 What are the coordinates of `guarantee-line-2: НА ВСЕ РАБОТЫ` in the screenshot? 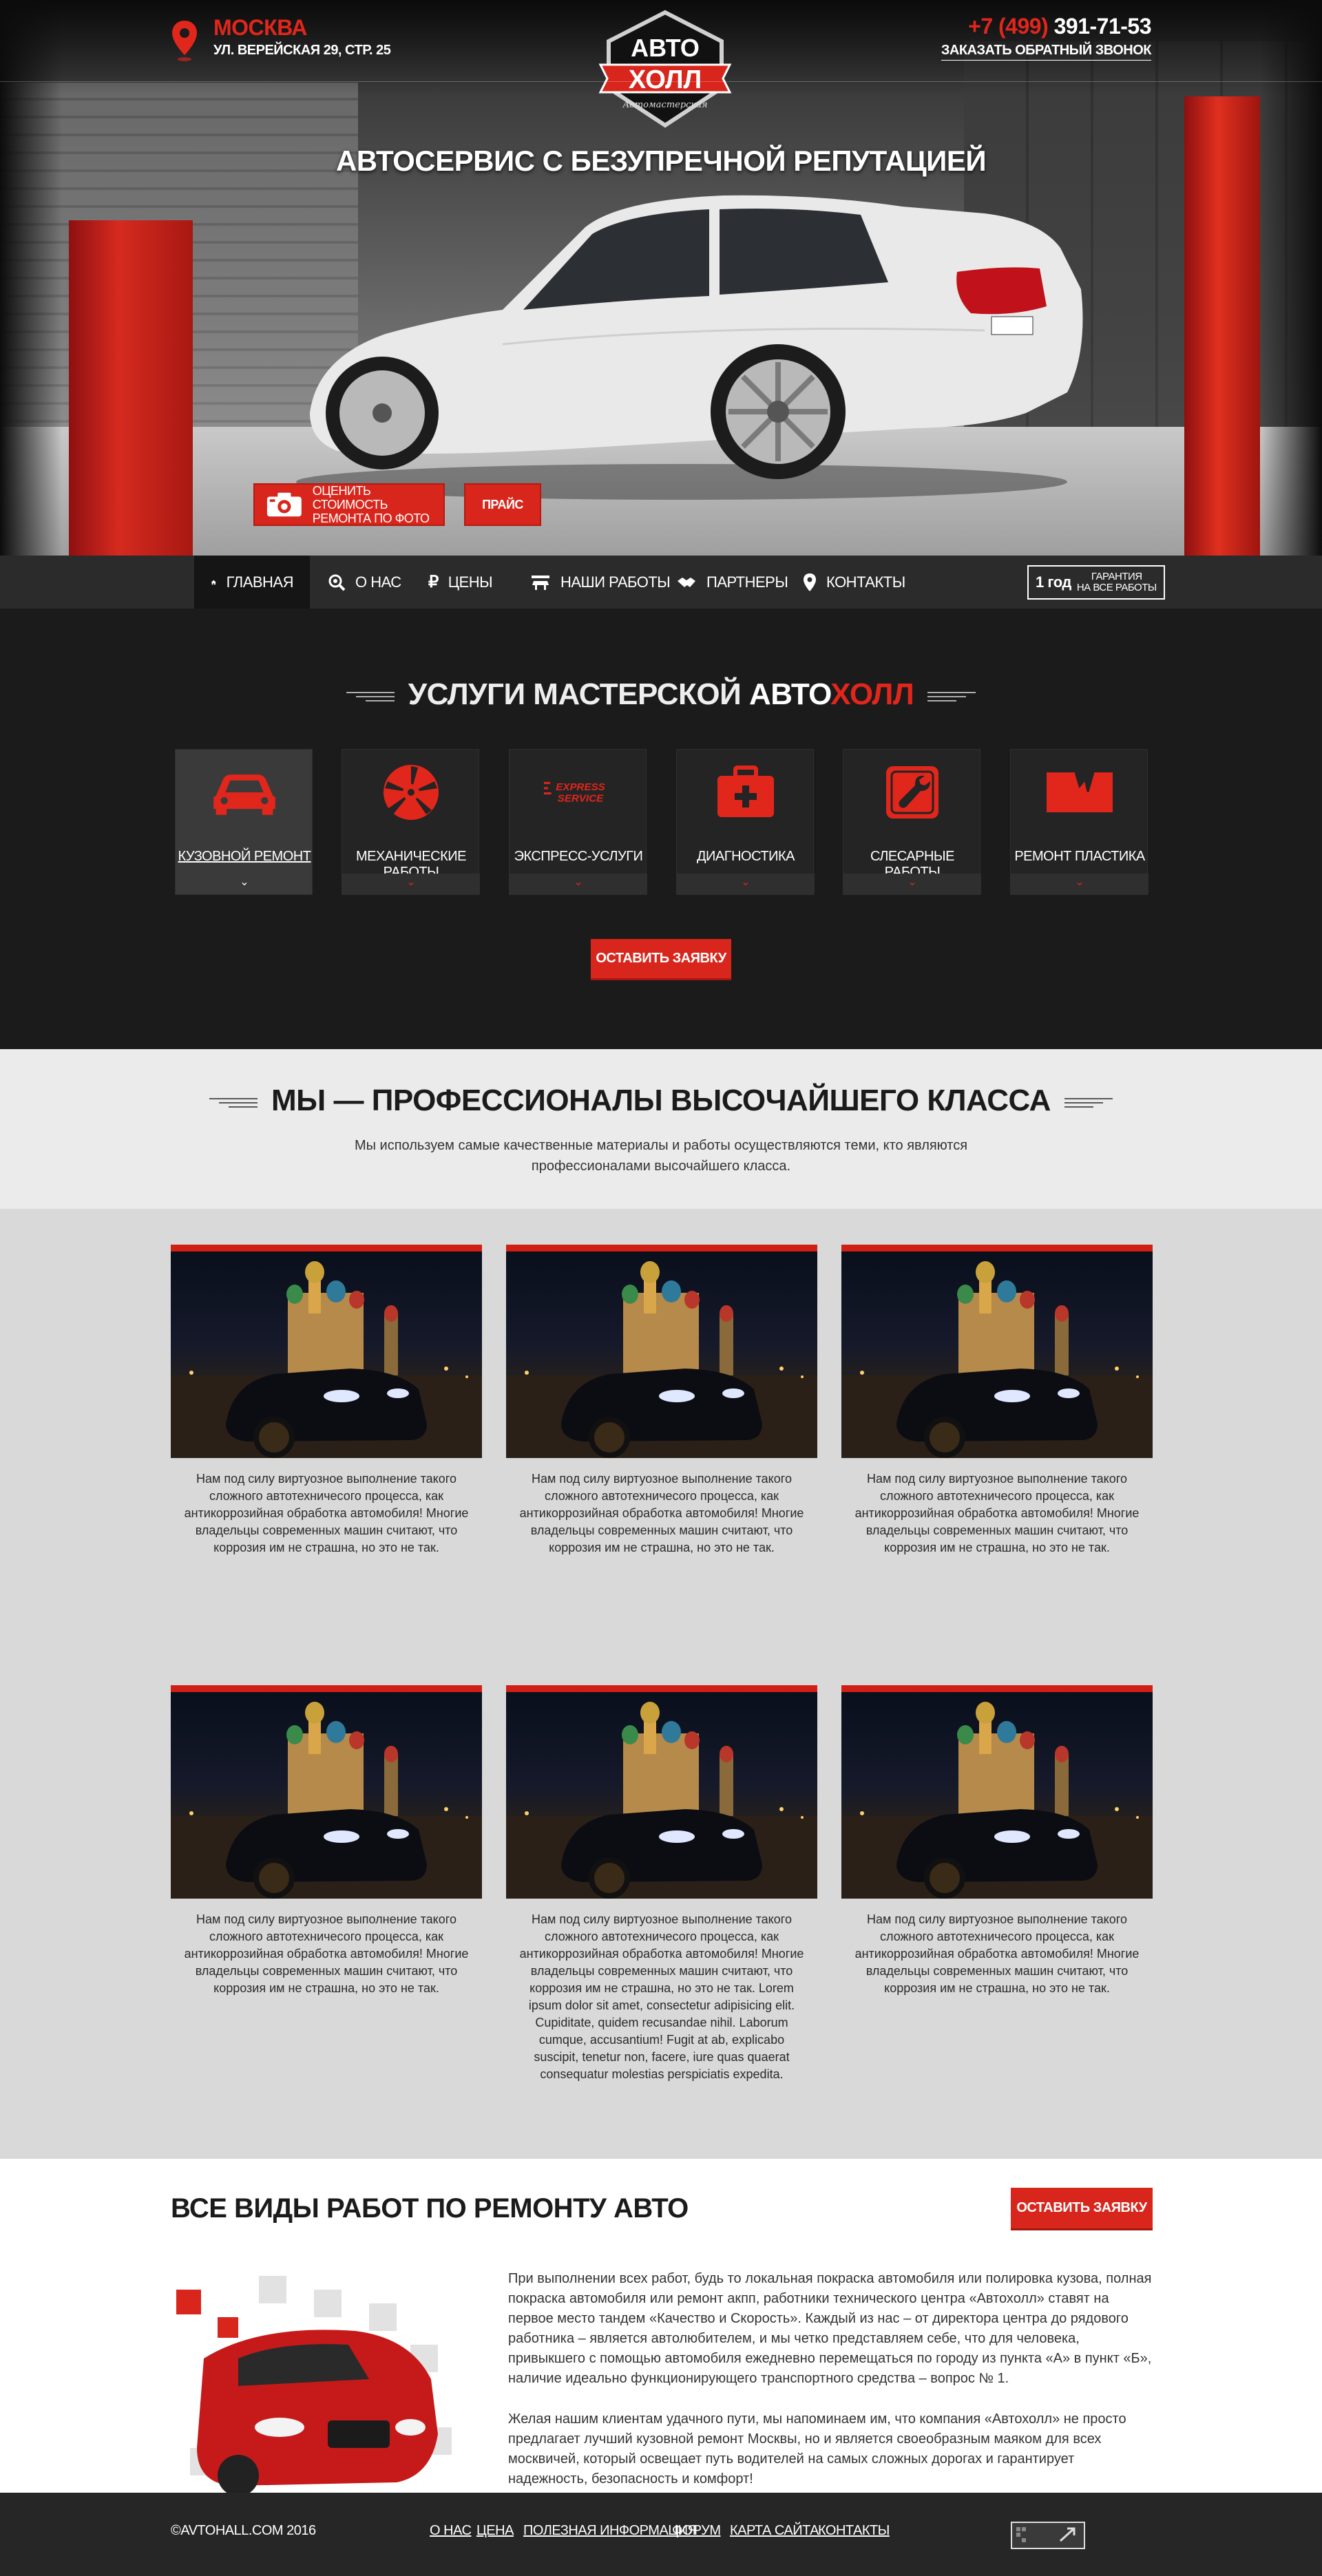 It's located at (1116, 588).